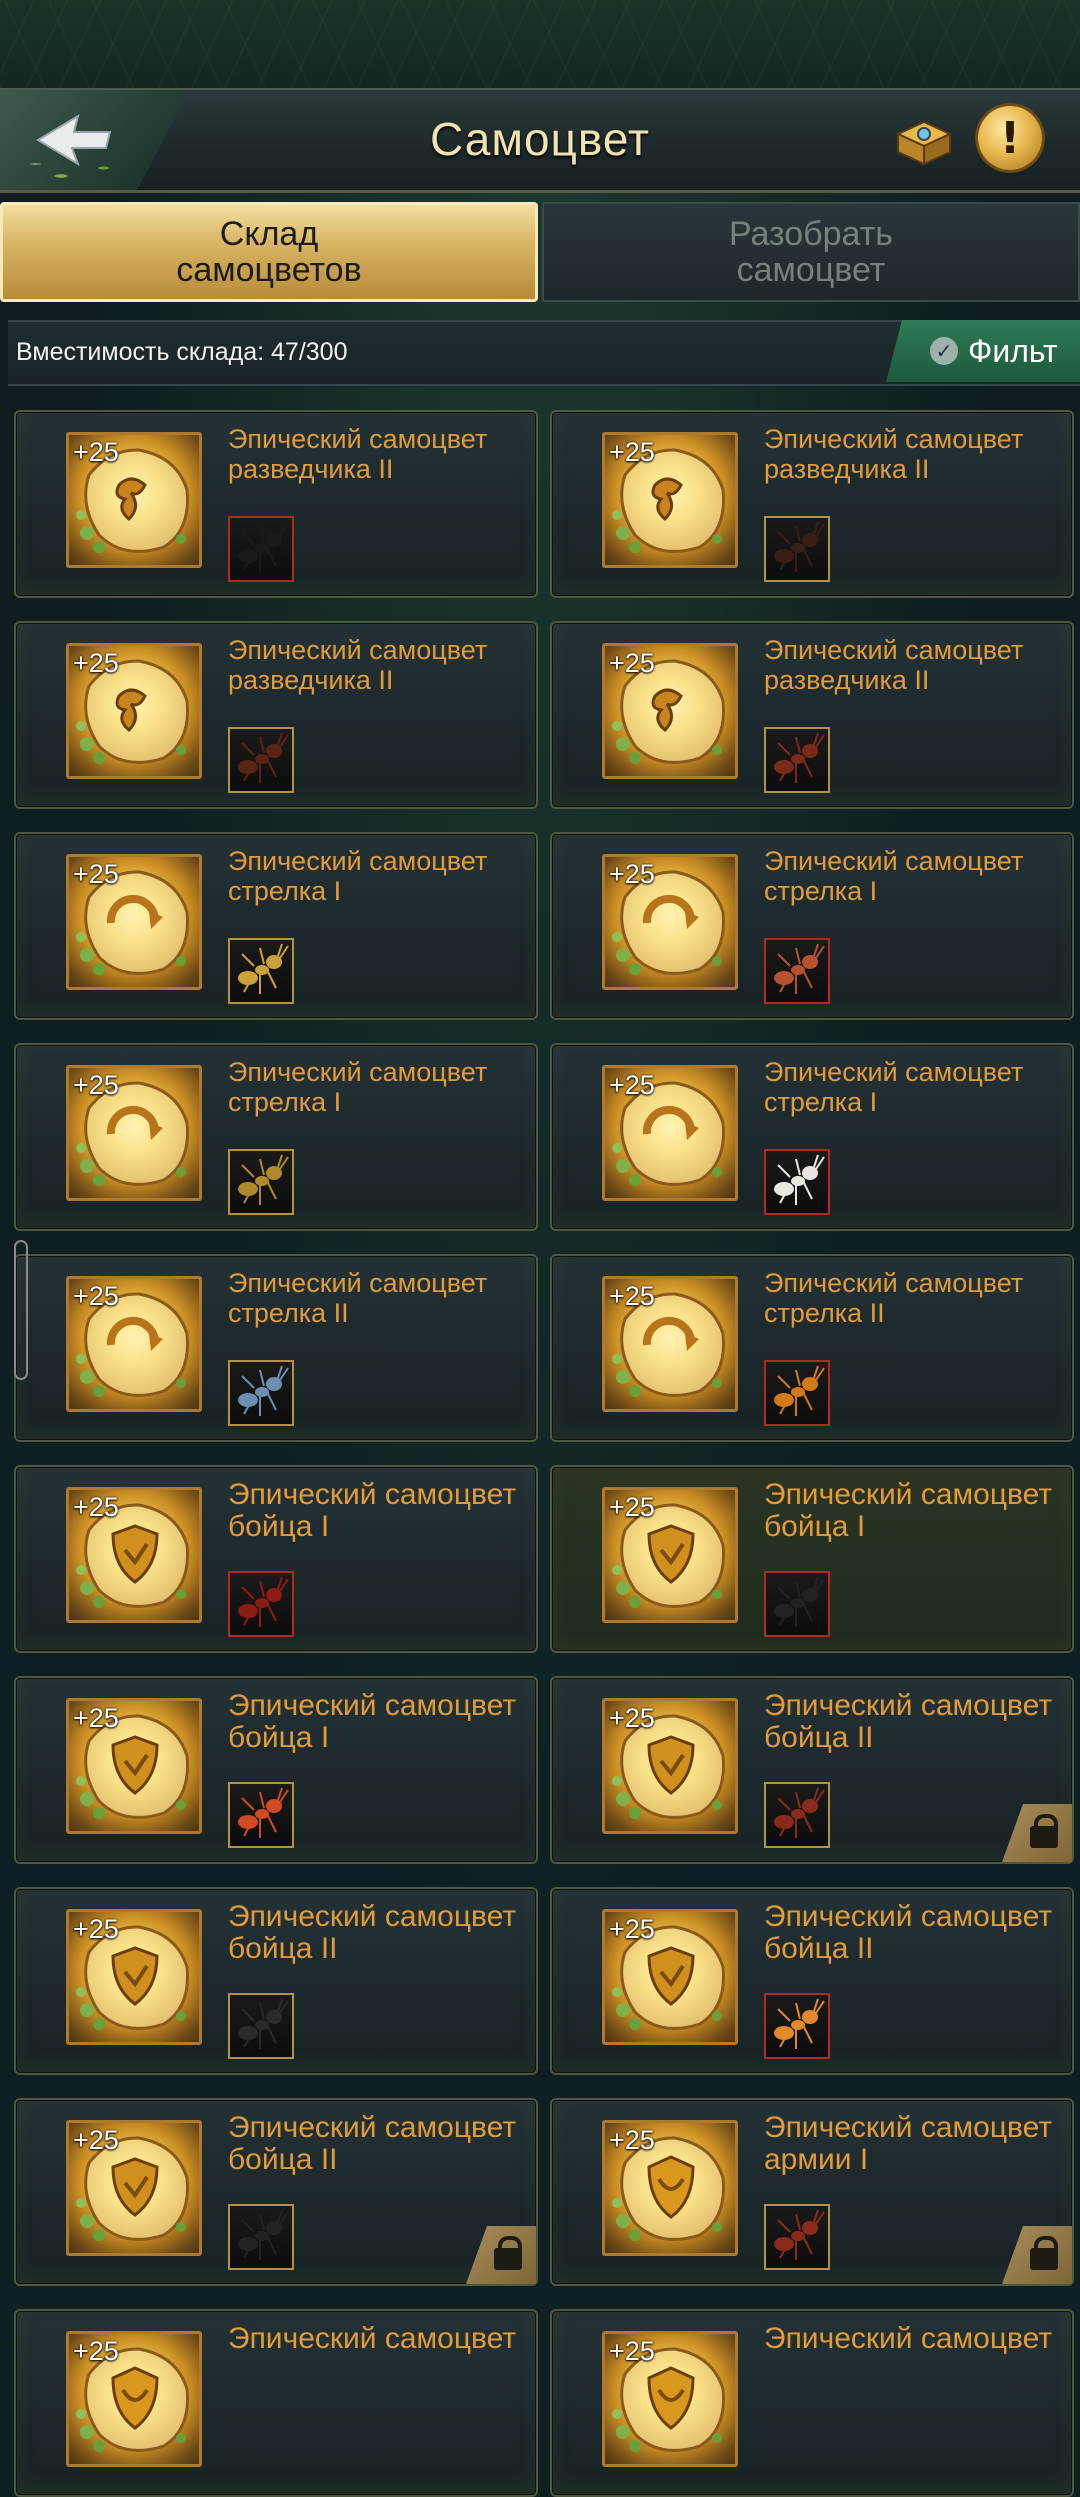  Describe the element at coordinates (924, 140) in the screenshot. I see `gem-box-icon` at that location.